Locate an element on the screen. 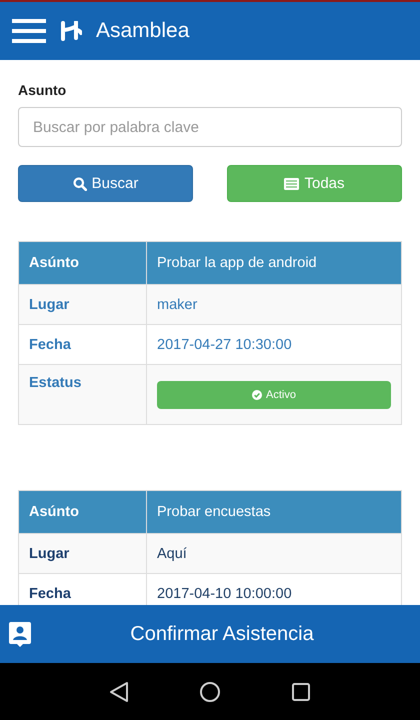  recents-icon is located at coordinates (301, 692).